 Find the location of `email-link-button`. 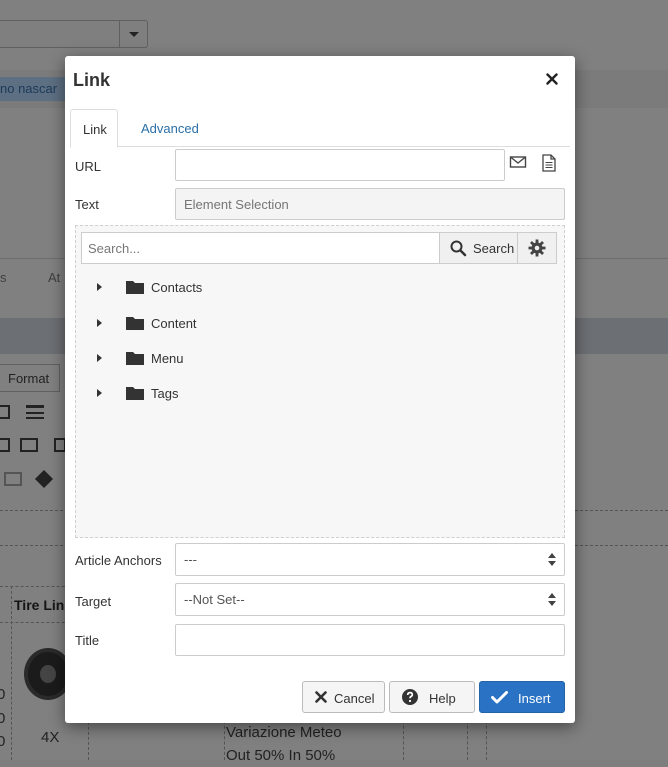

email-link-button is located at coordinates (520, 165).